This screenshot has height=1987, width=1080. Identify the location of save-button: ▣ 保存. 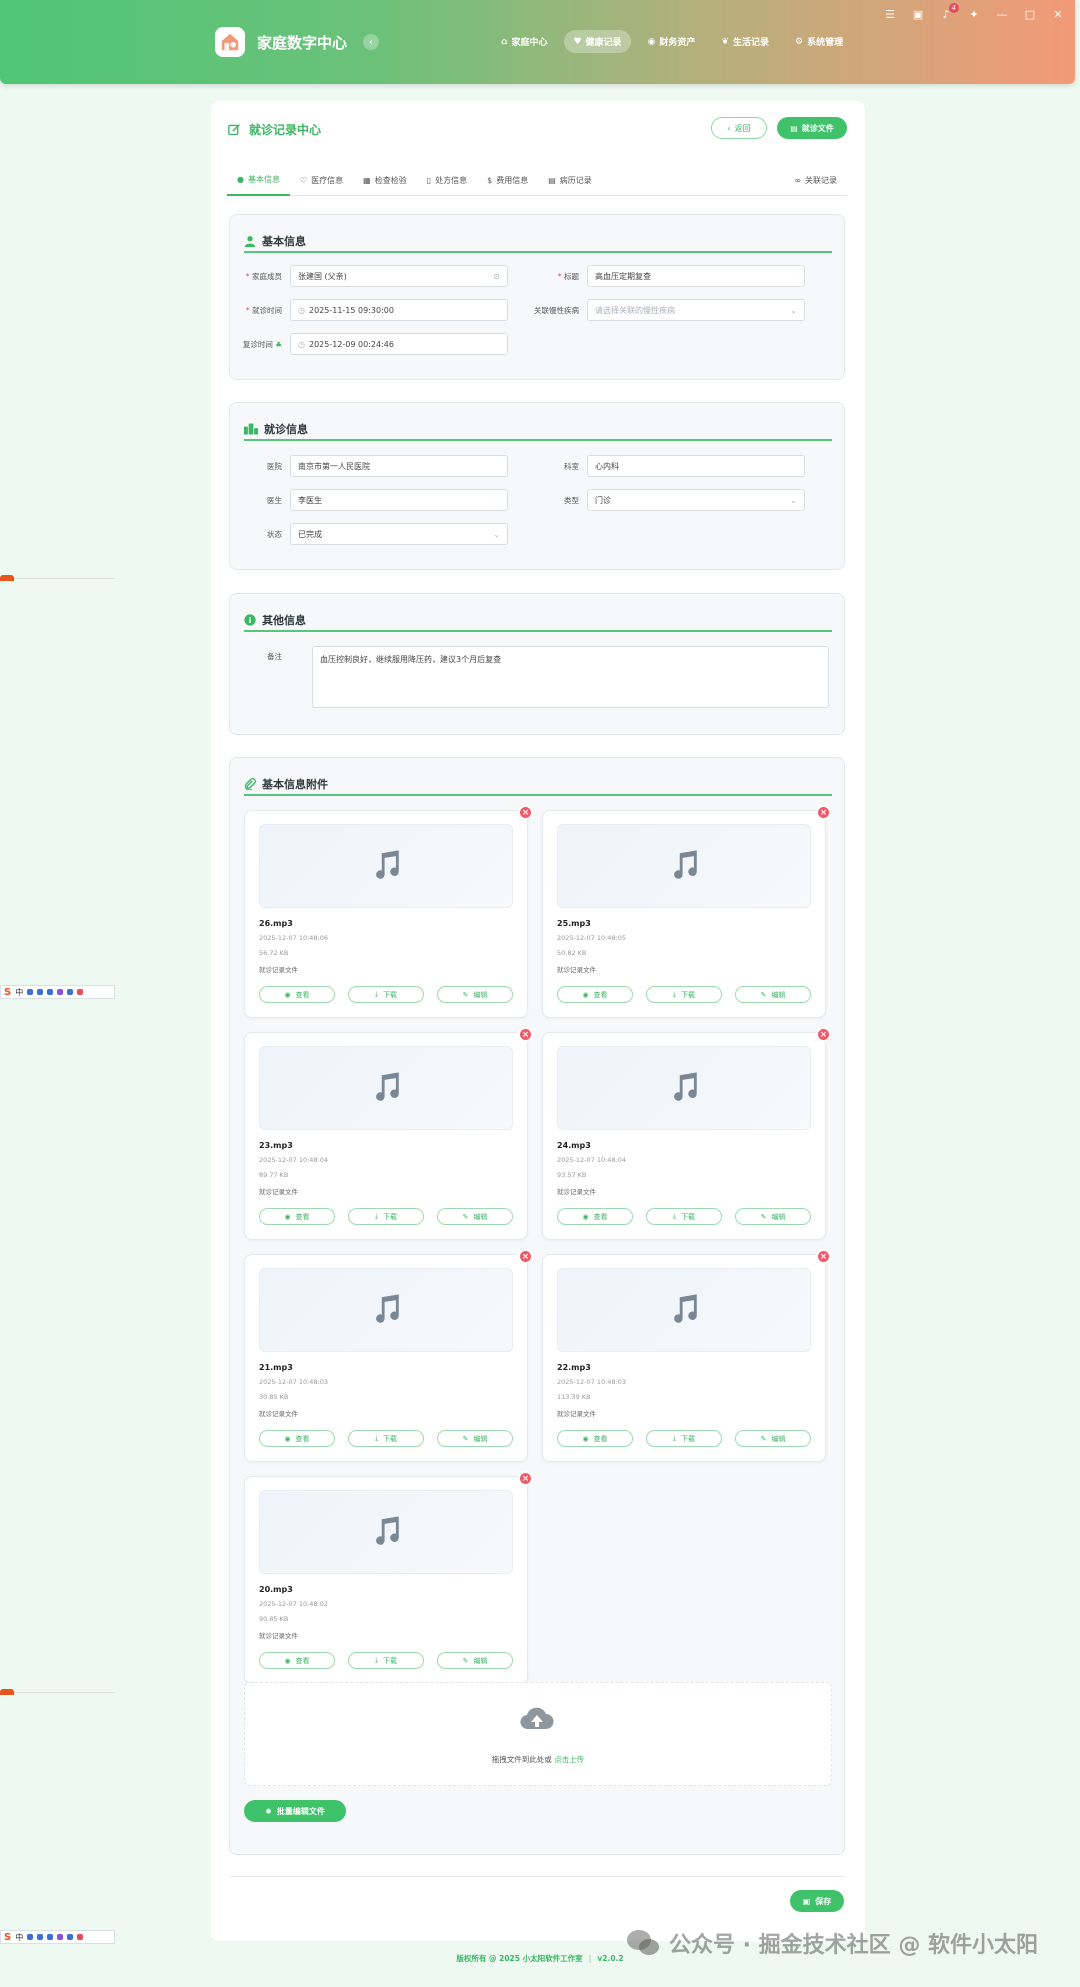
(817, 1901).